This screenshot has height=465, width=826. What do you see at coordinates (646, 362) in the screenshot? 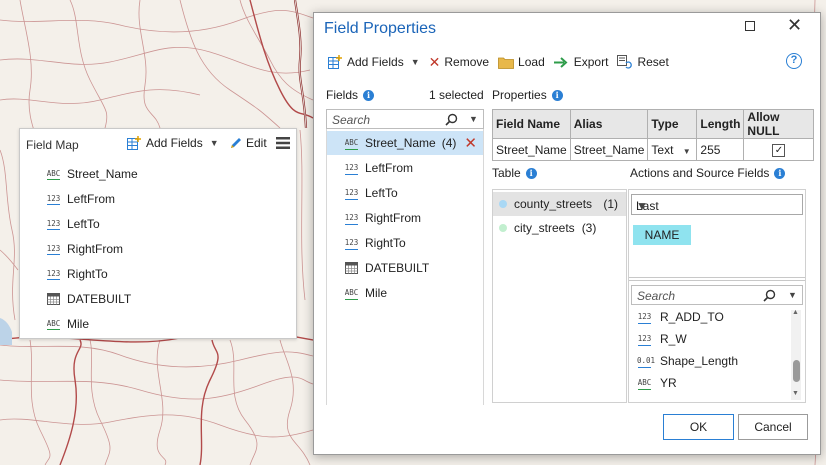
I see `double-field-icon: 0.01` at bounding box center [646, 362].